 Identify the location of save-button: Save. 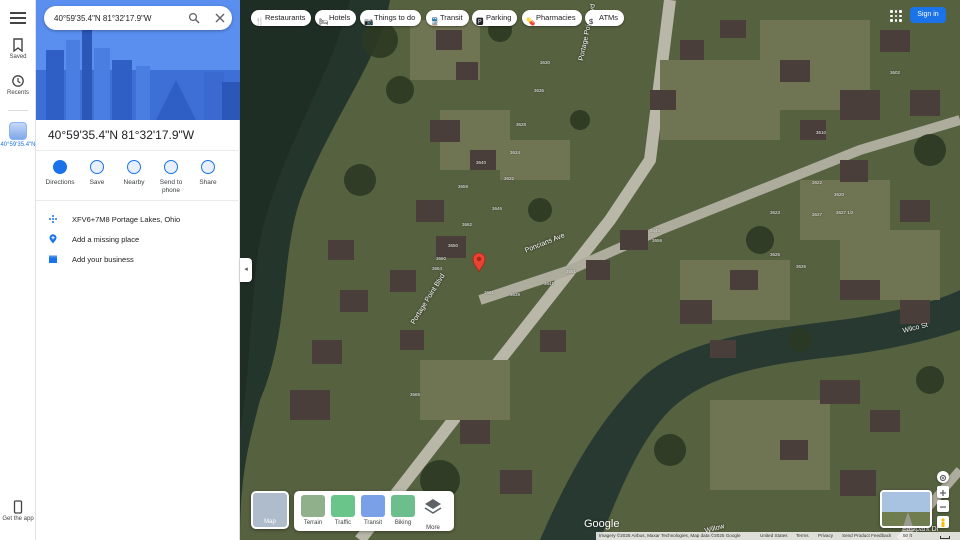
(97, 173).